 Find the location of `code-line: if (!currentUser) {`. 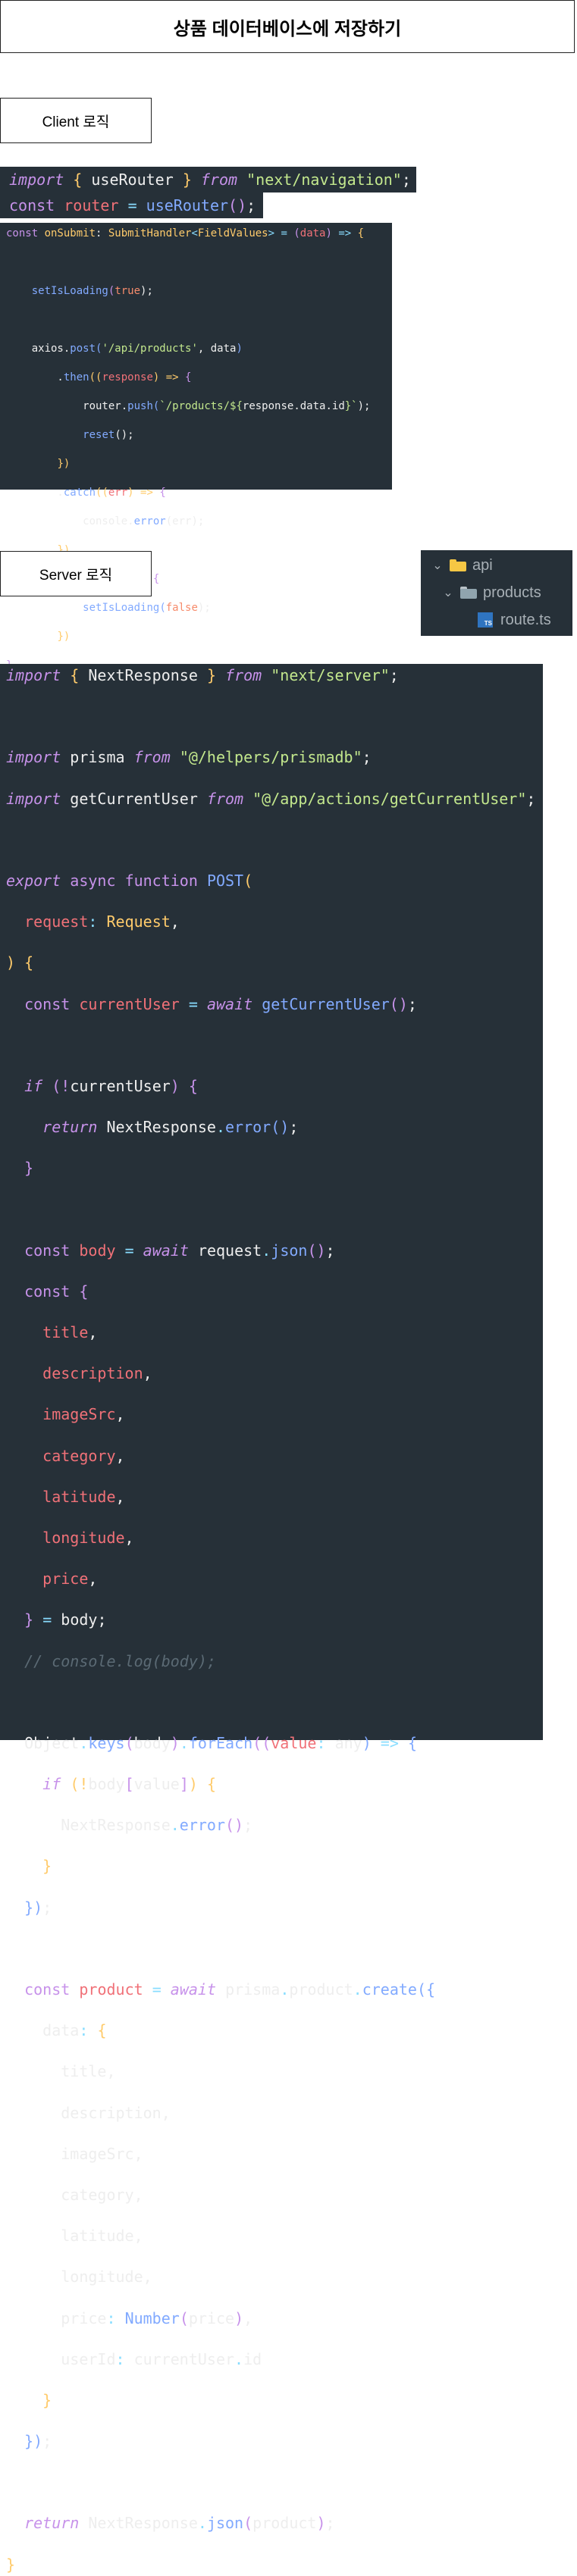

code-line: if (!currentUser) { is located at coordinates (111, 1085).